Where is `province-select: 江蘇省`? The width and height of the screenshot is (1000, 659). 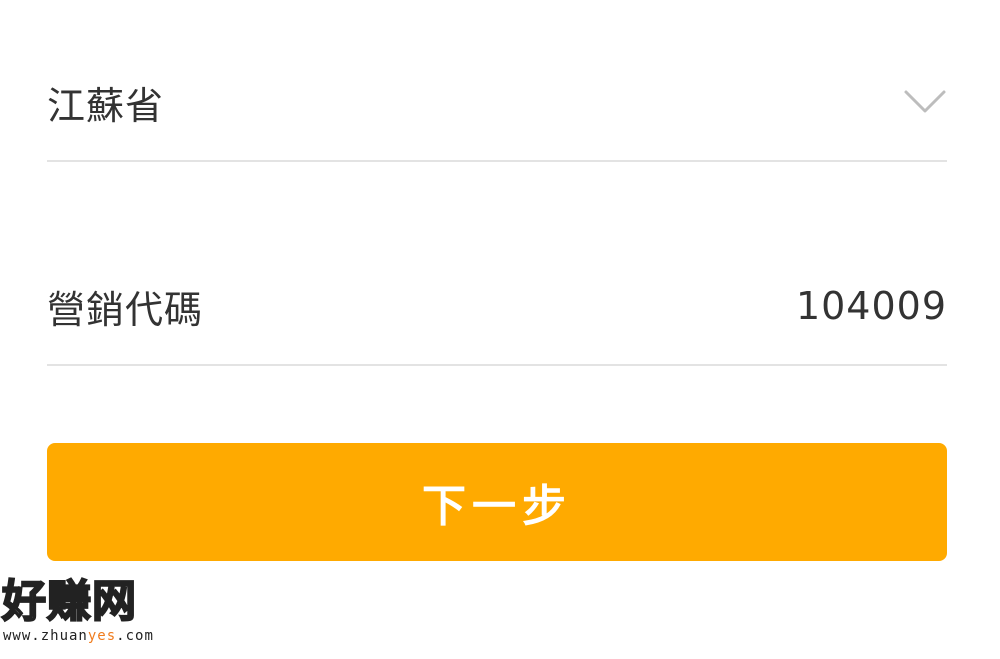 province-select: 江蘇省 is located at coordinates (497, 102).